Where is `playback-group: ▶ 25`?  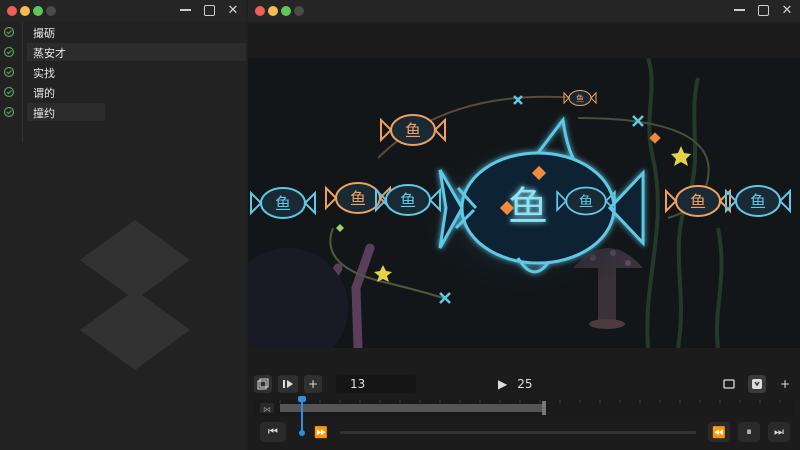 playback-group: ▶ 25 is located at coordinates (515, 384).